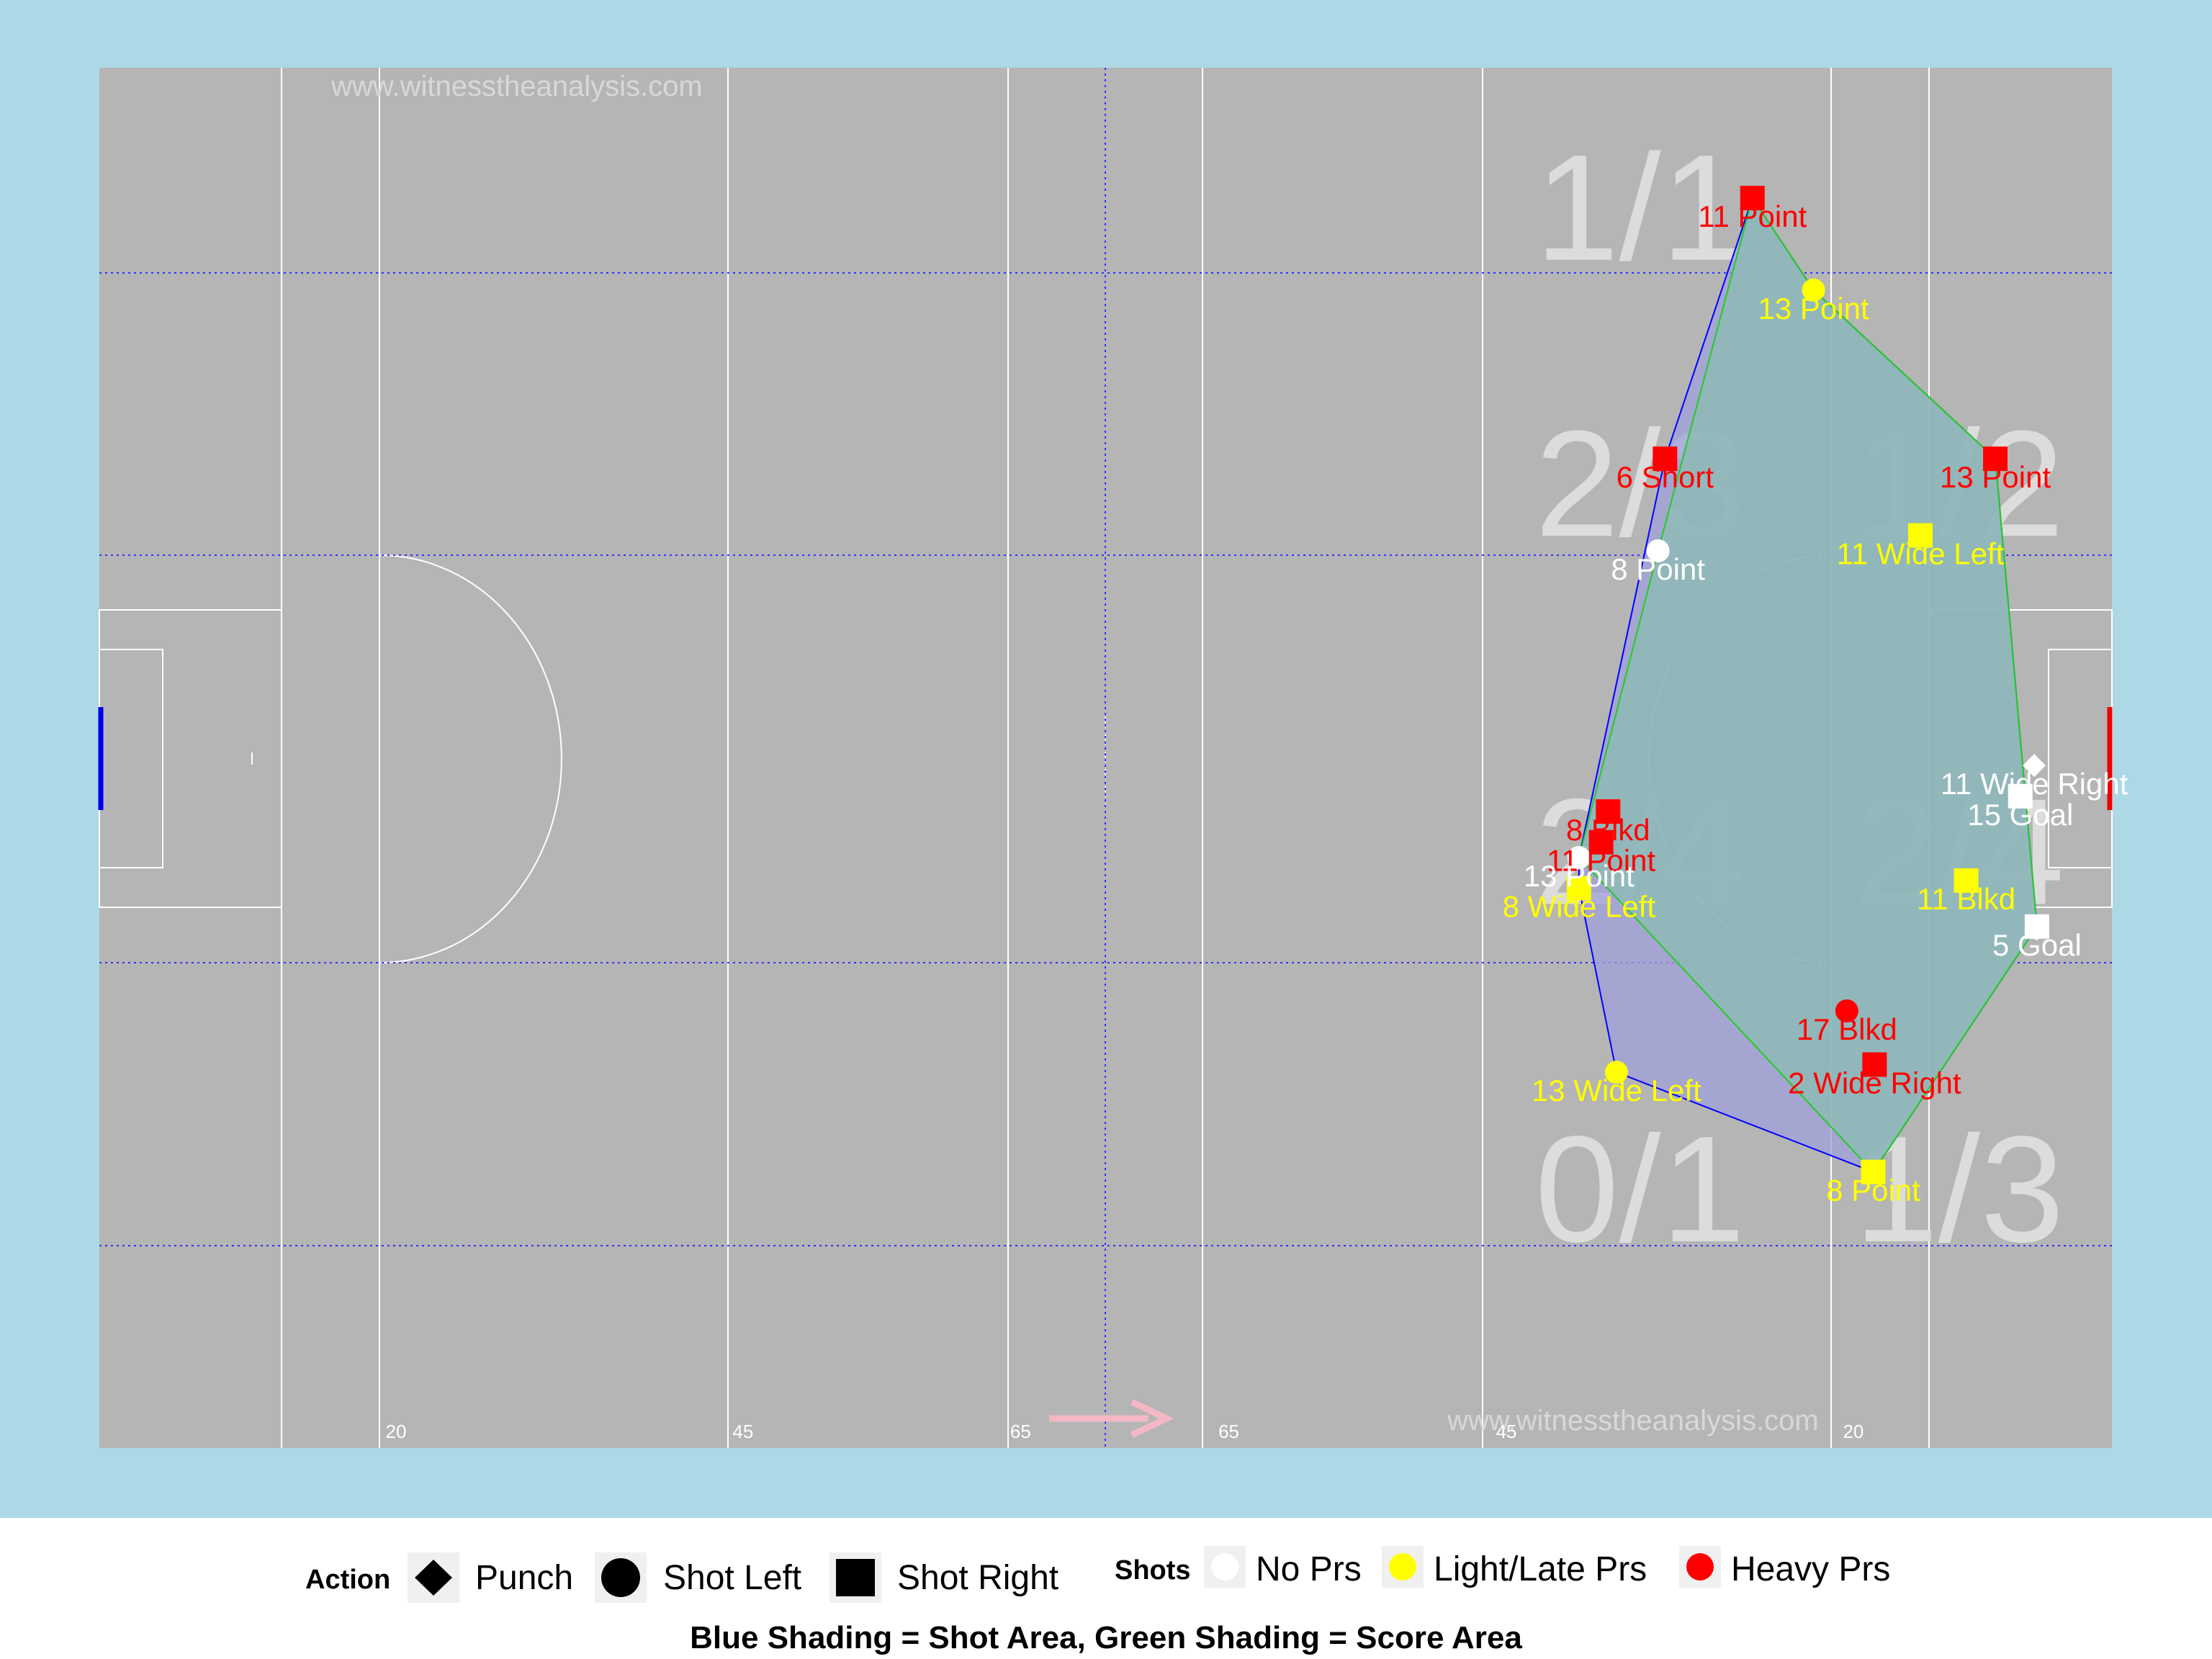  Describe the element at coordinates (620, 1577) in the screenshot. I see `legend-shot-left-circle-icon` at that location.